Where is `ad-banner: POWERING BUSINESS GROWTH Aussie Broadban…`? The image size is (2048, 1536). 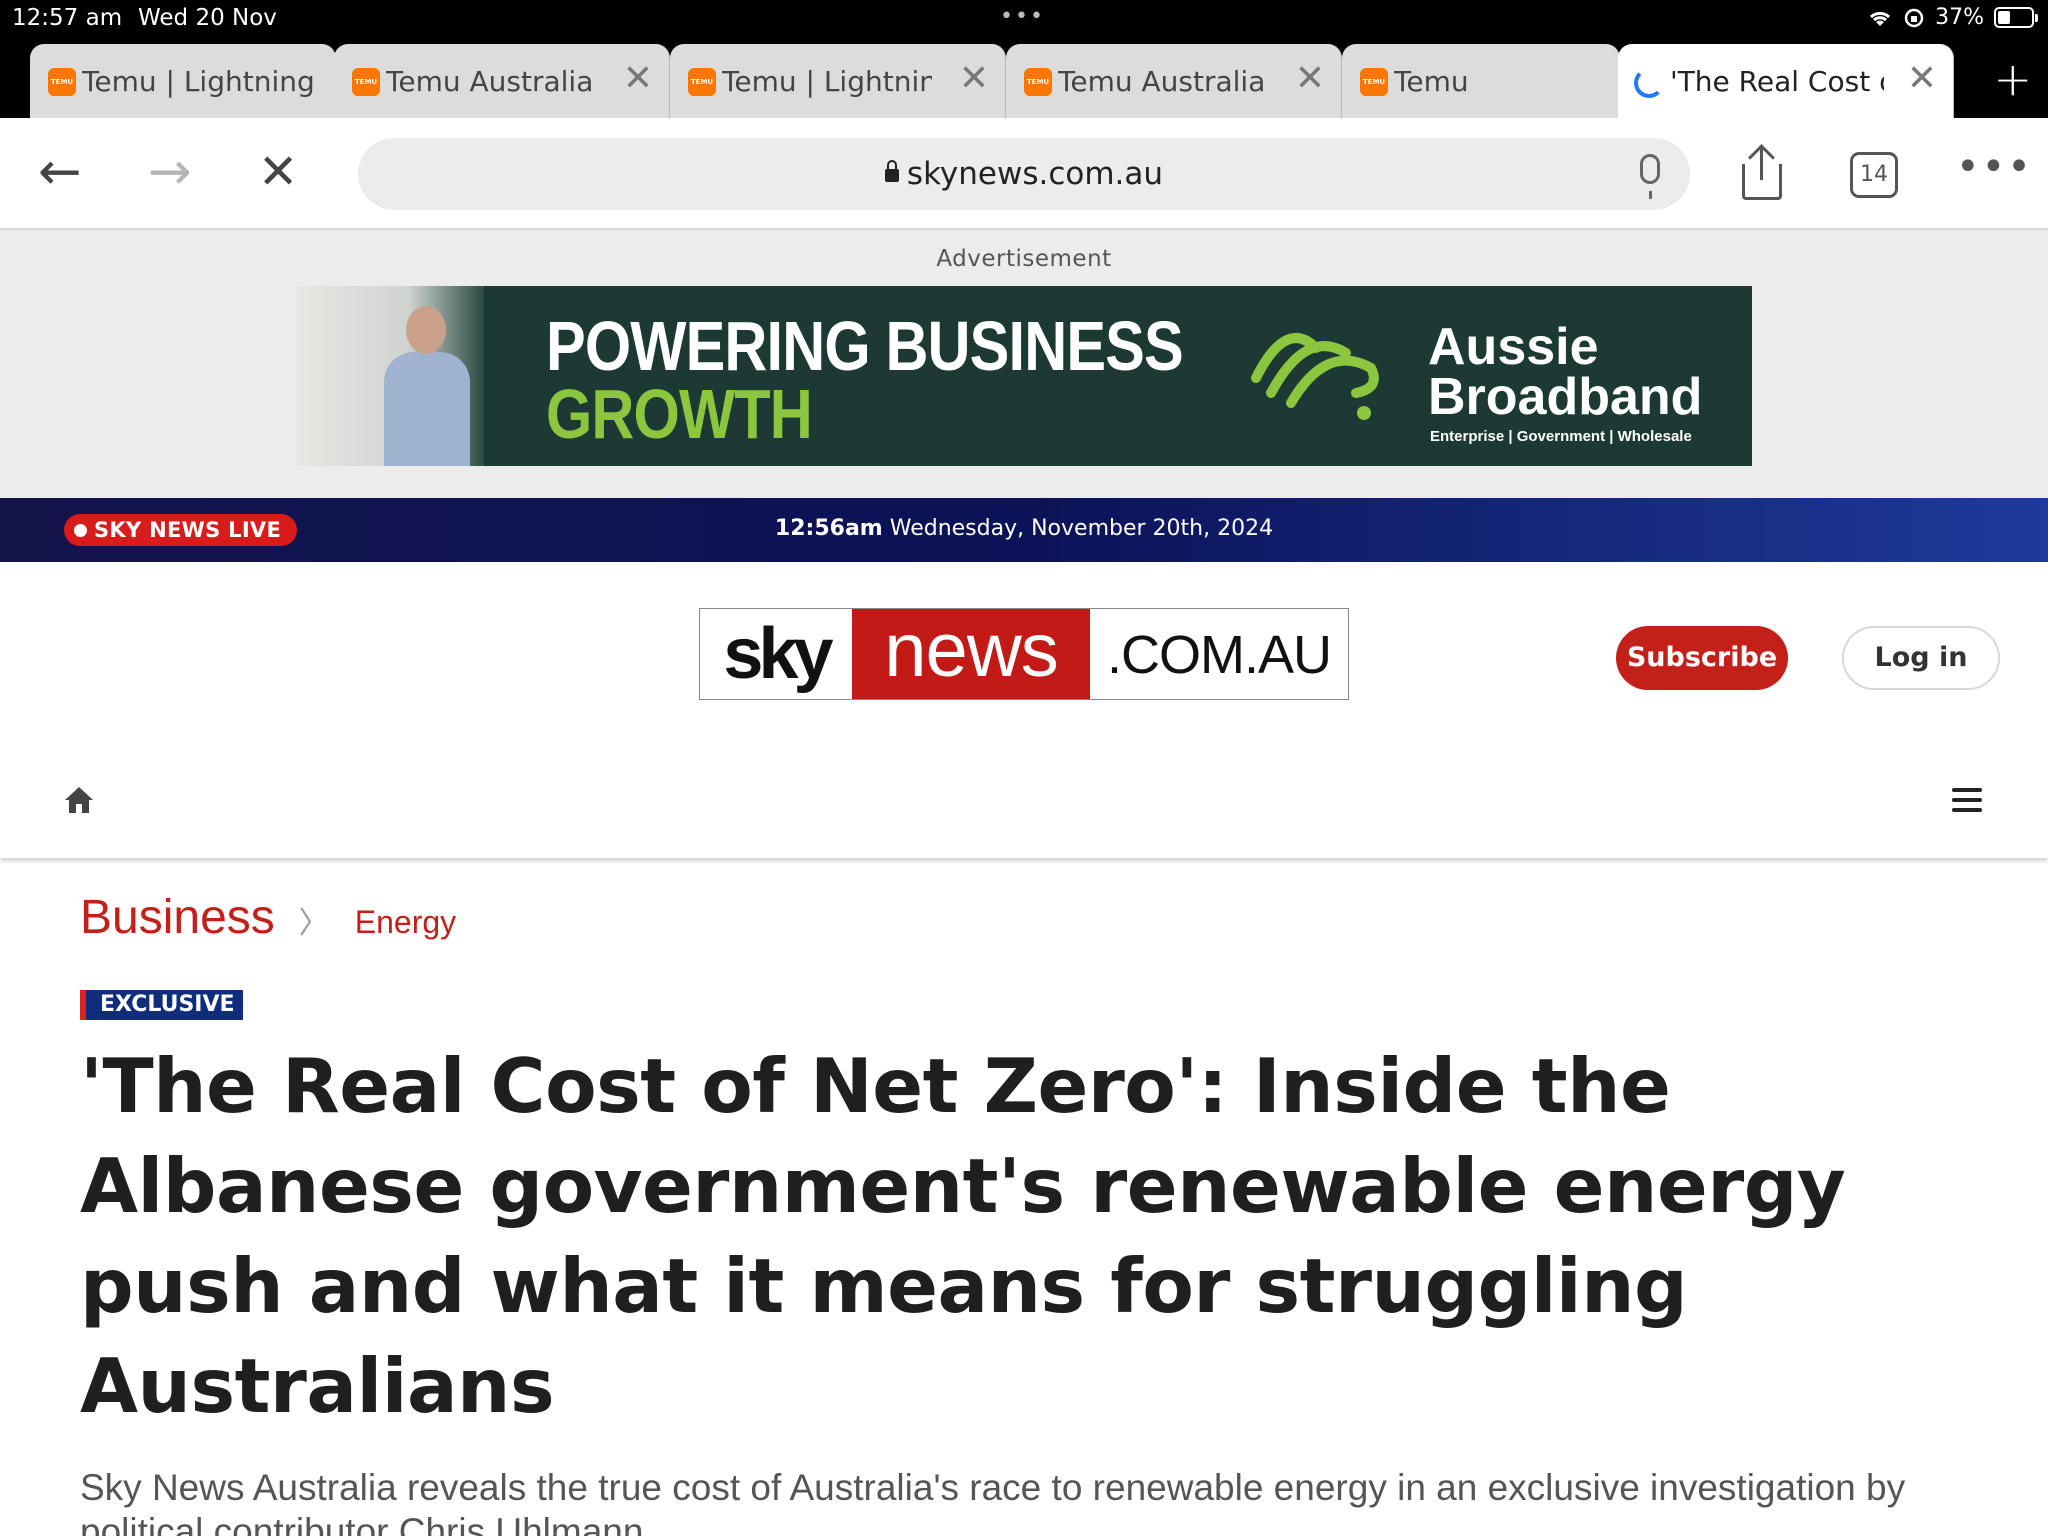
ad-banner: POWERING BUSINESS GROWTH Aussie Broadban… is located at coordinates (1024, 376).